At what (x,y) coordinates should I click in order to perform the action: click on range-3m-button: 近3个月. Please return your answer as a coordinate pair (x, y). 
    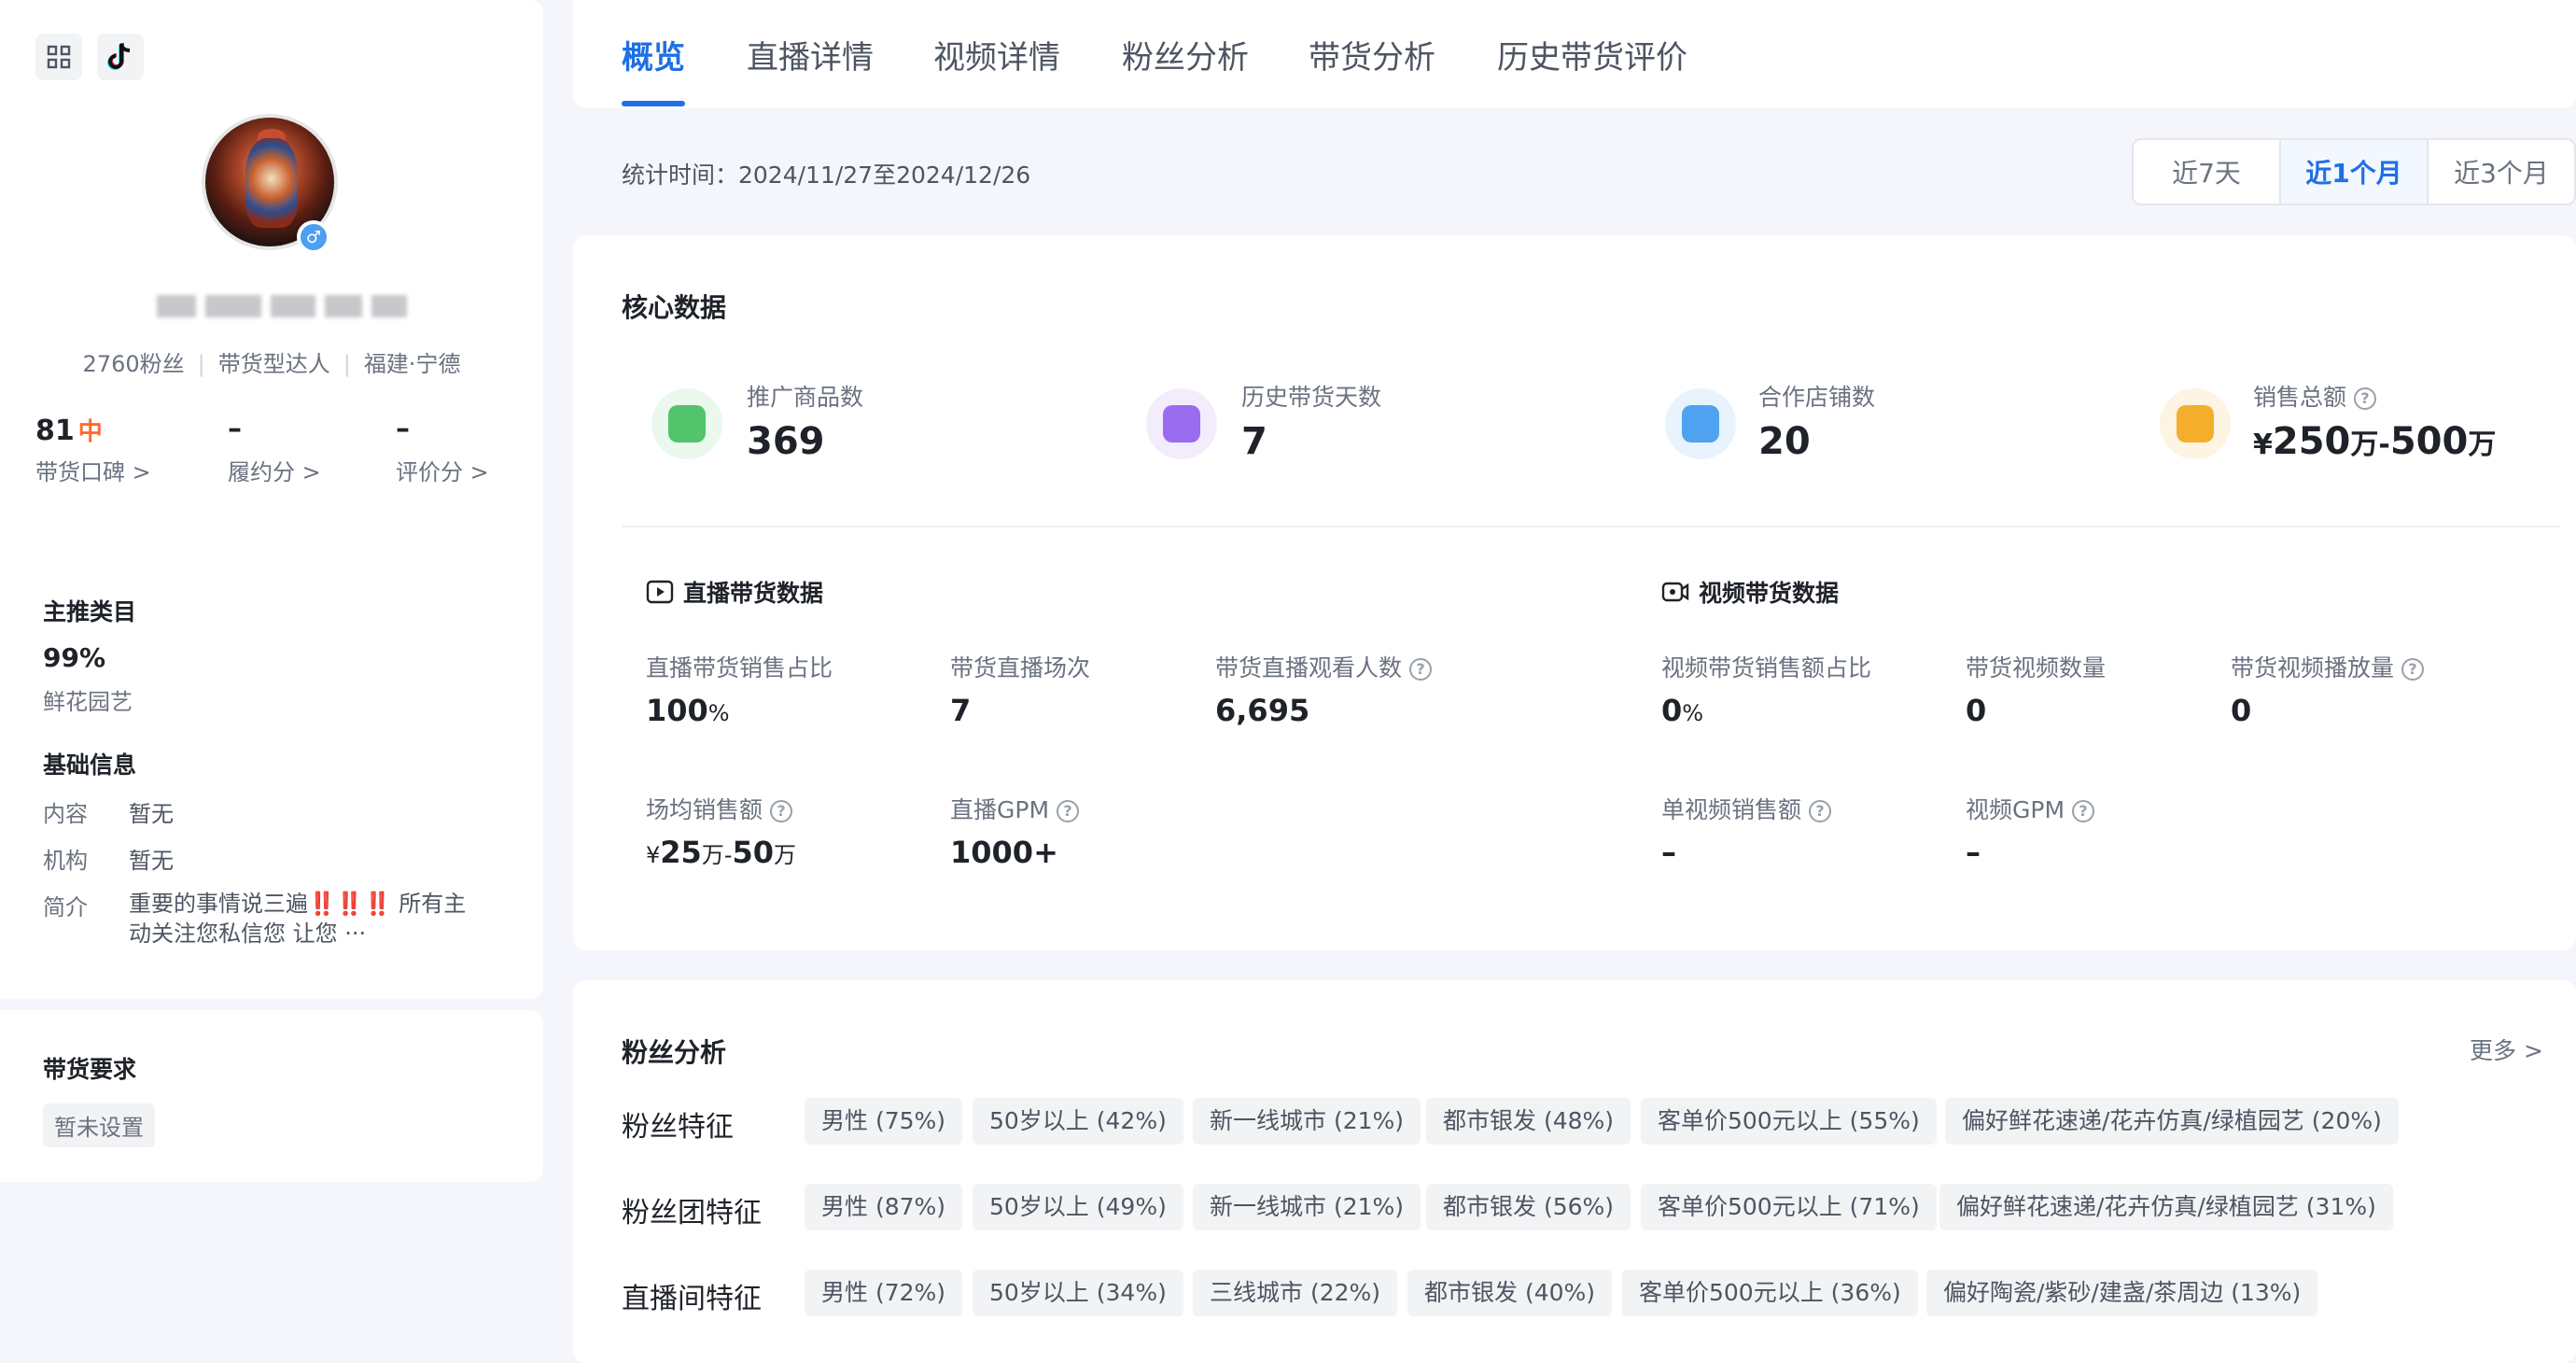
    Looking at the image, I should click on (2501, 172).